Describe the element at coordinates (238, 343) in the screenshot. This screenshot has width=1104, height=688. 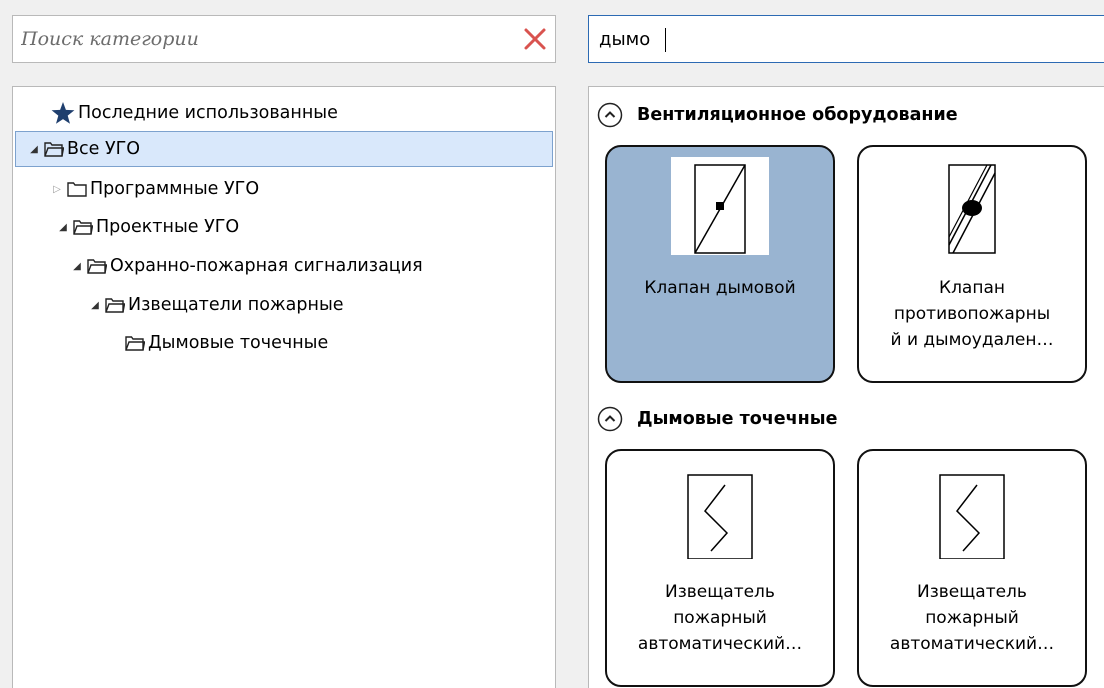
I see `tree-item-label: Дымовые точечные` at that location.